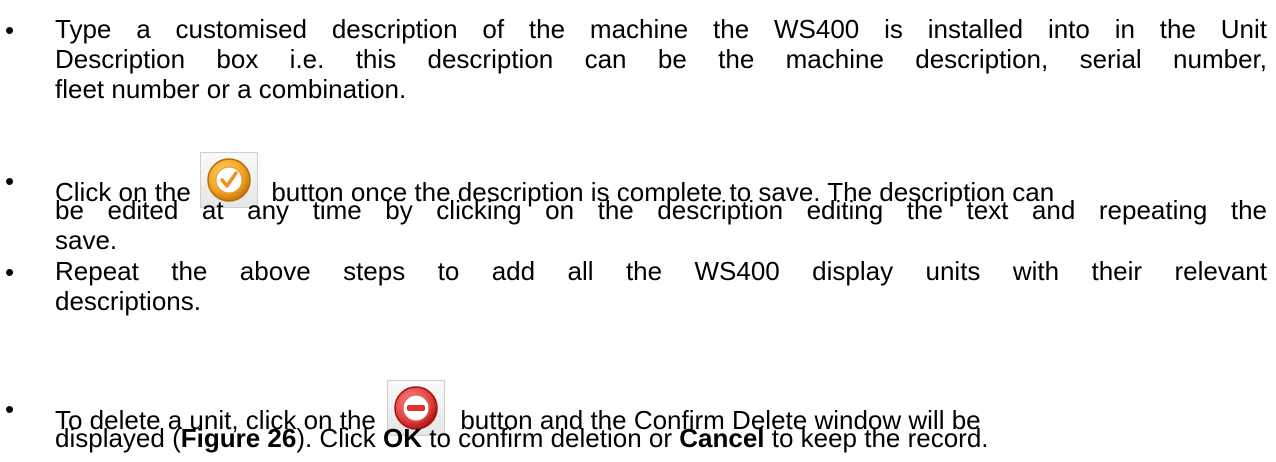 The image size is (1276, 462). What do you see at coordinates (402, 438) in the screenshot?
I see `ok-label: OK` at bounding box center [402, 438].